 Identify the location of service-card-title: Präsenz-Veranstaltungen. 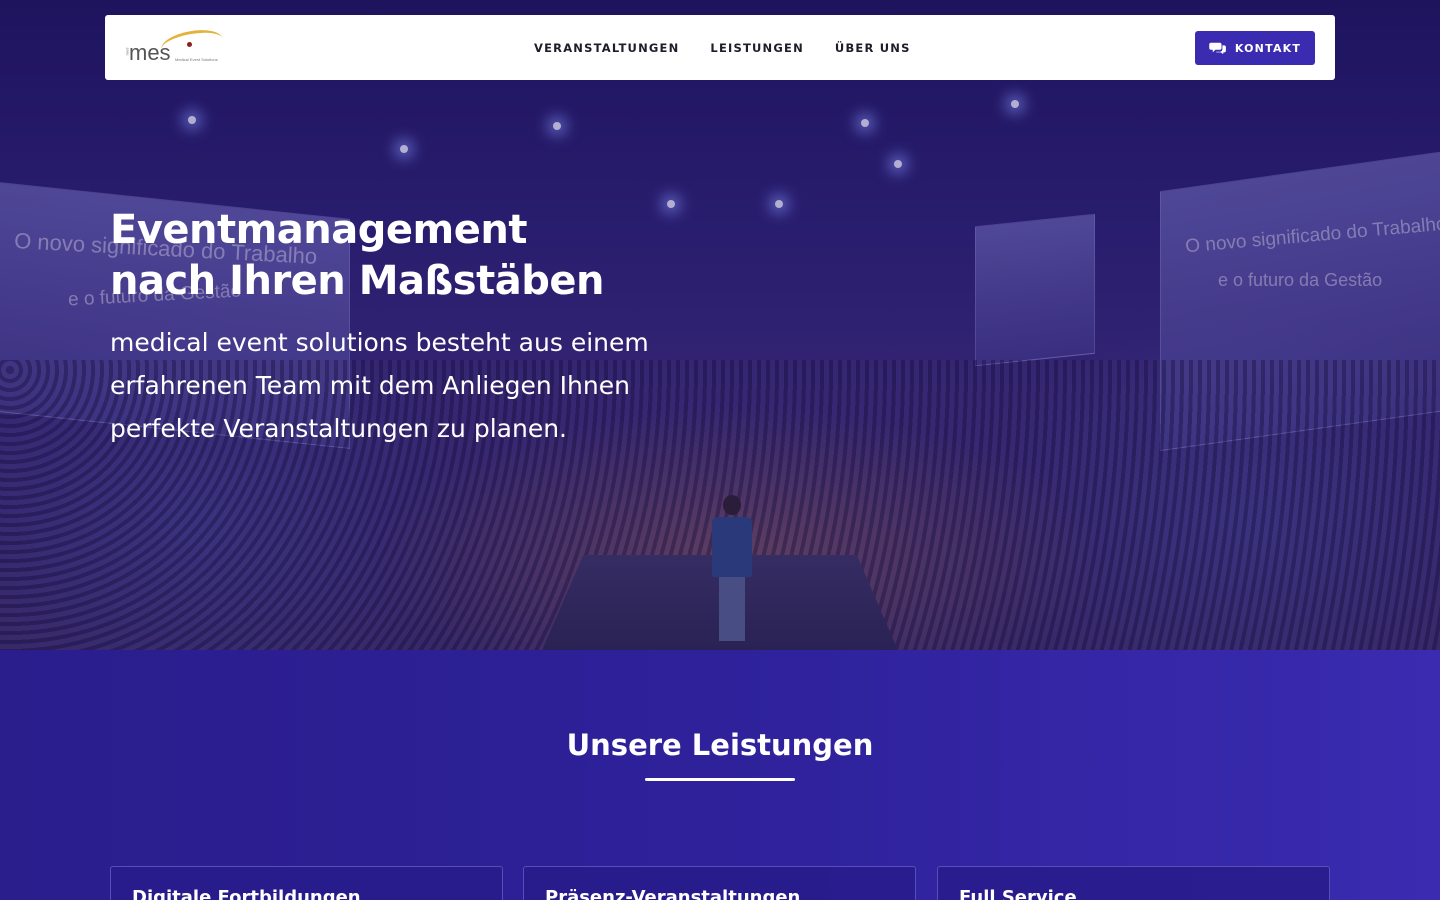
(673, 893).